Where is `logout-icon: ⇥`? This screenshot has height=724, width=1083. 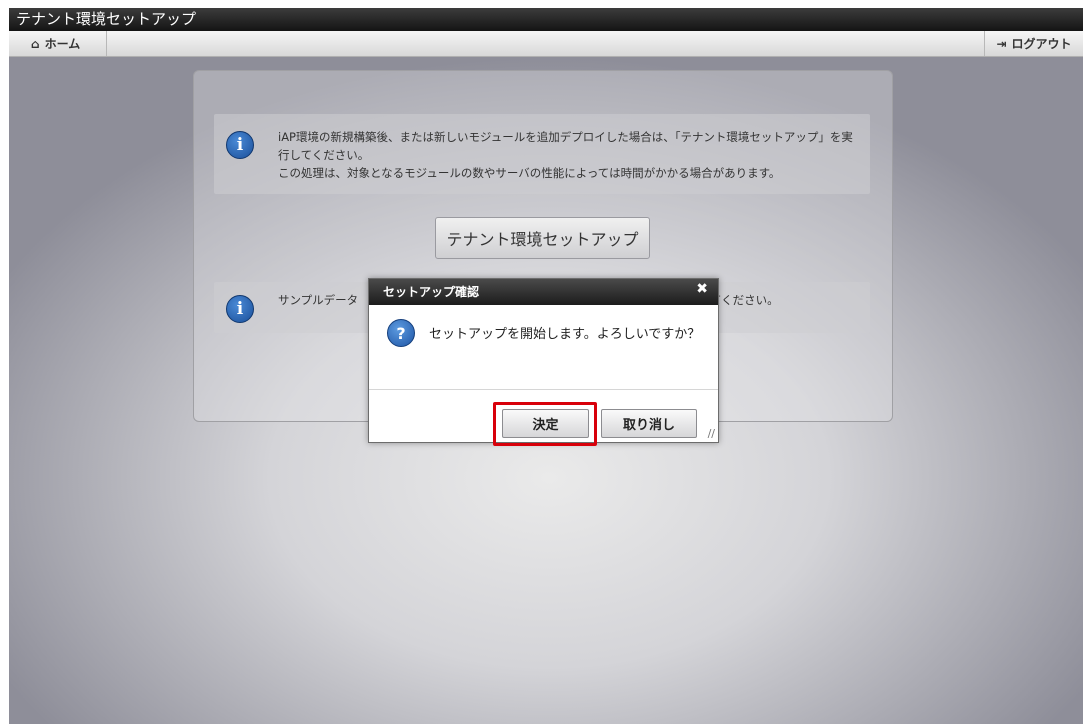 logout-icon: ⇥ is located at coordinates (1001, 43).